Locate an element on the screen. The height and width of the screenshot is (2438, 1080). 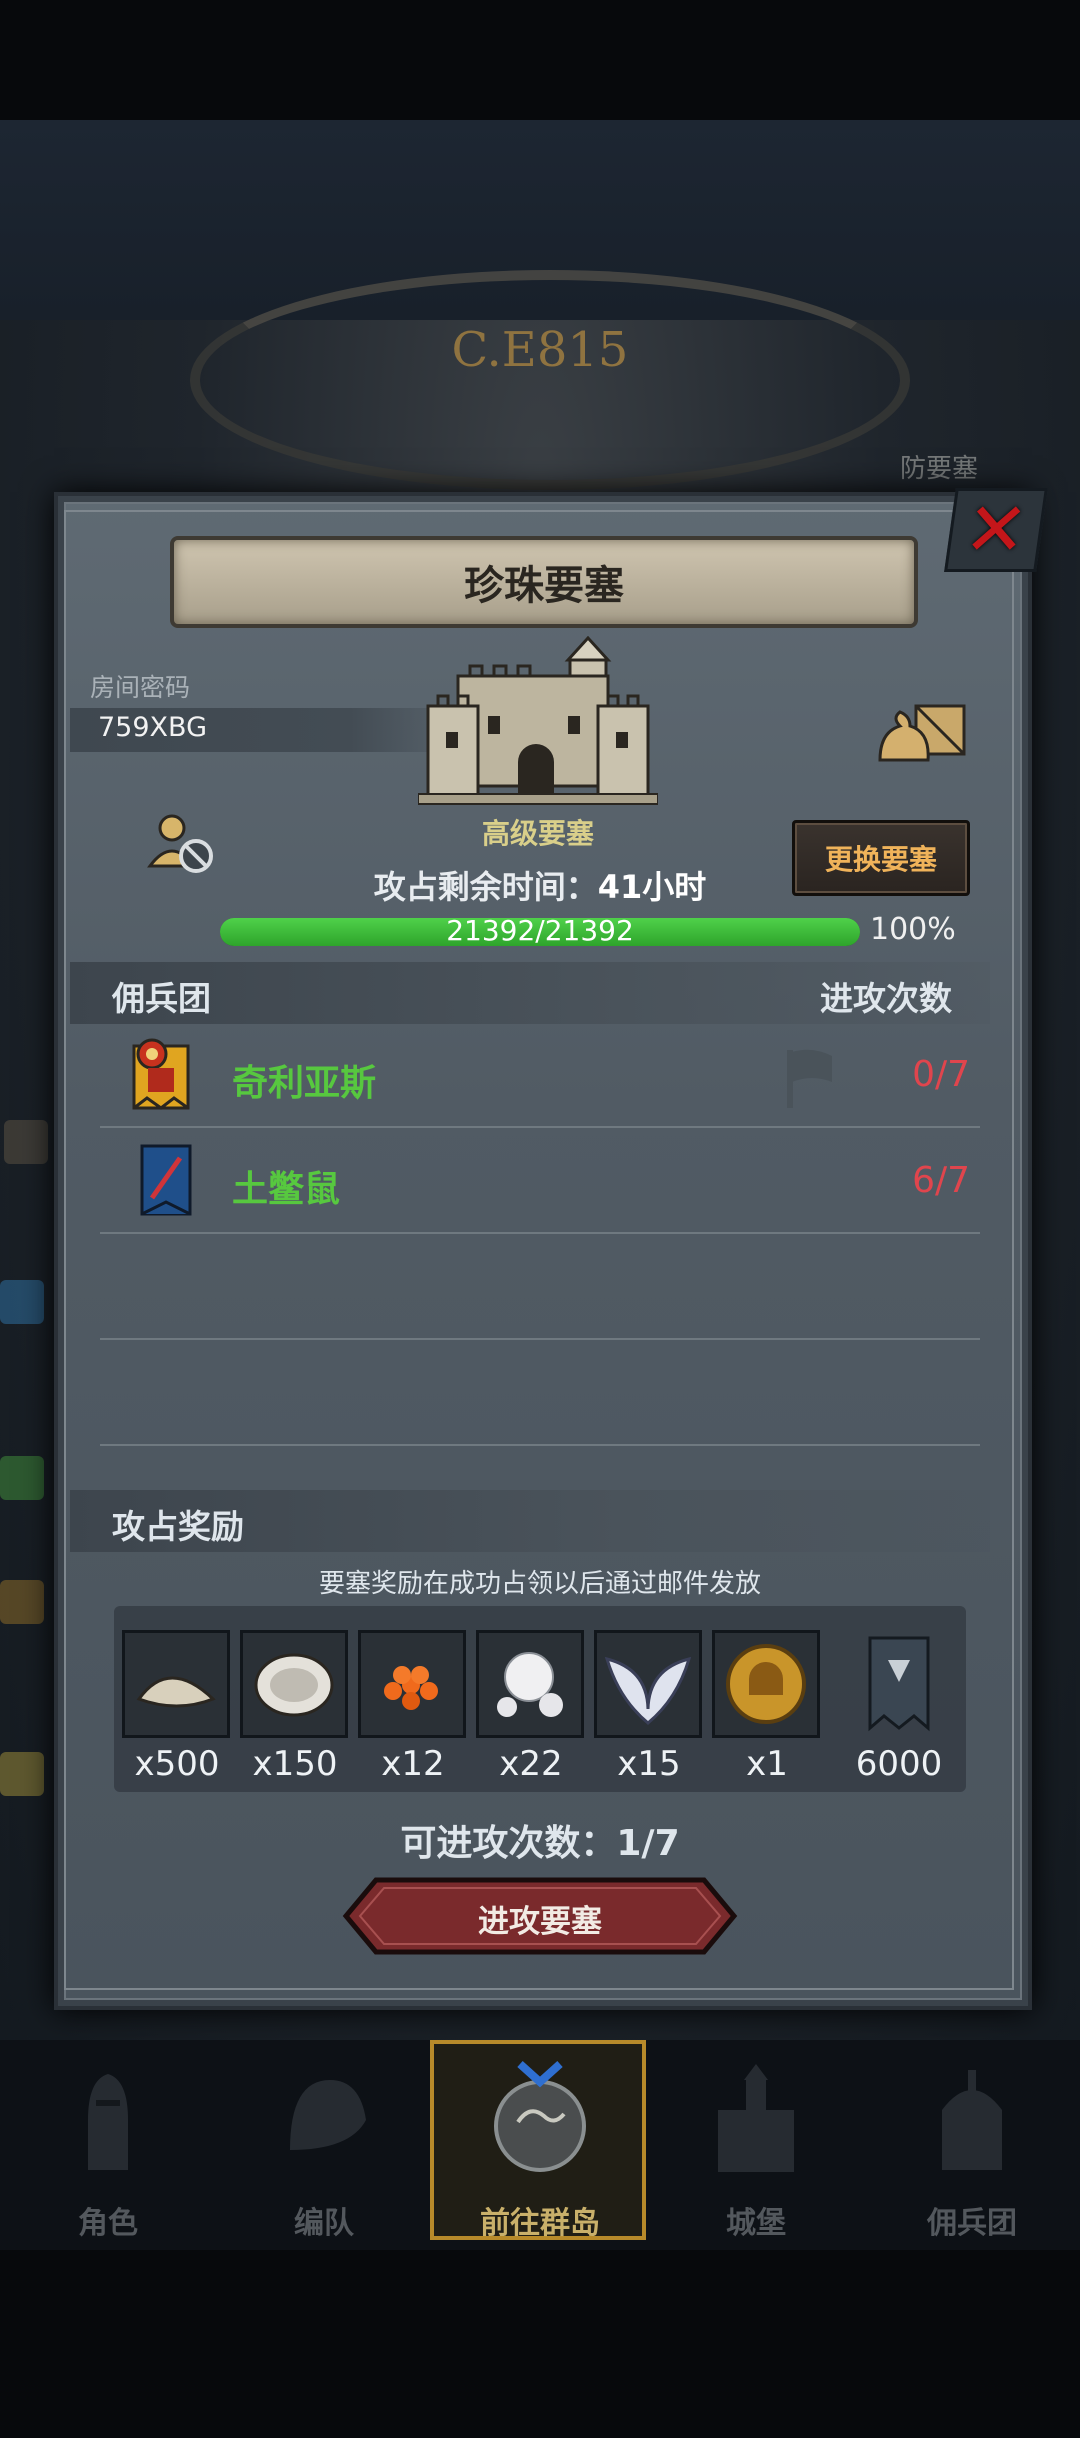
nav-label: 角色 is located at coordinates (108, 2223).